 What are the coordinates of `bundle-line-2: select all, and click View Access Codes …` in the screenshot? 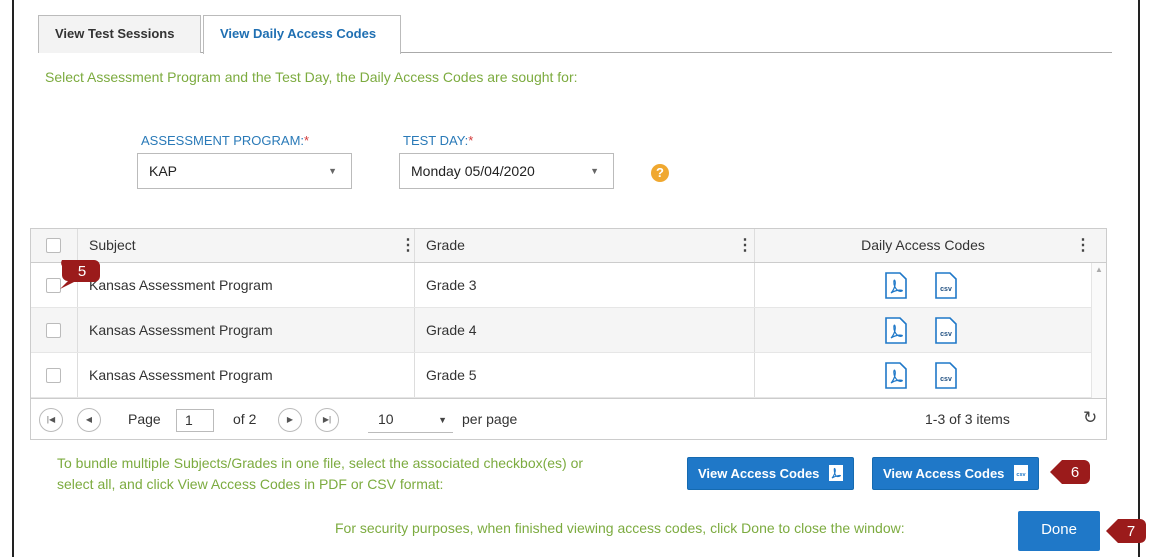 It's located at (250, 484).